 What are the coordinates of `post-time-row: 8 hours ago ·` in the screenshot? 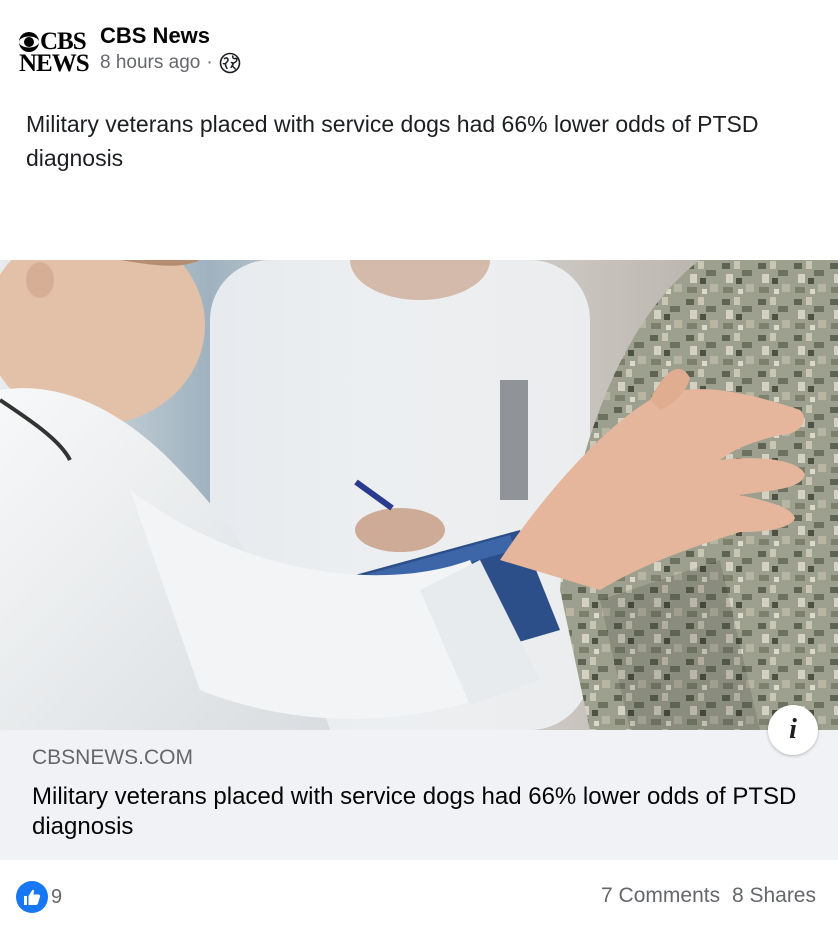 It's located at (170, 63).